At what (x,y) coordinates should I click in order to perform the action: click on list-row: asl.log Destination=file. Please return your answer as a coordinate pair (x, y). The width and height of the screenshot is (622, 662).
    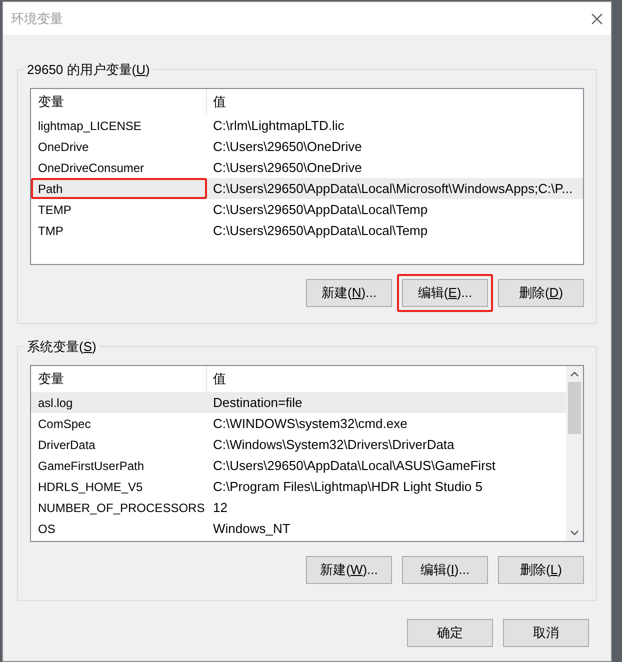
    Looking at the image, I should click on (298, 402).